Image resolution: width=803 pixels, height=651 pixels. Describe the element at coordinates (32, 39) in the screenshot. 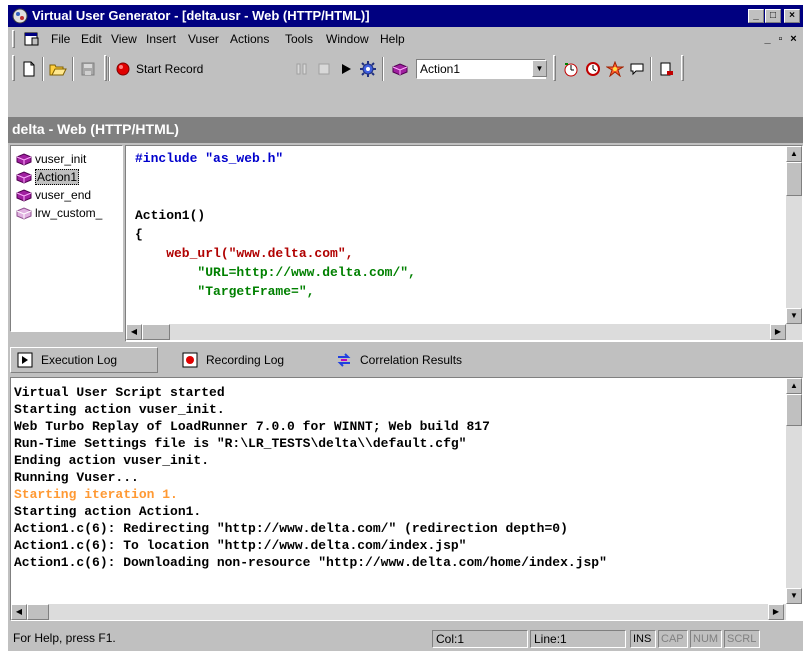

I see `document-icon` at that location.